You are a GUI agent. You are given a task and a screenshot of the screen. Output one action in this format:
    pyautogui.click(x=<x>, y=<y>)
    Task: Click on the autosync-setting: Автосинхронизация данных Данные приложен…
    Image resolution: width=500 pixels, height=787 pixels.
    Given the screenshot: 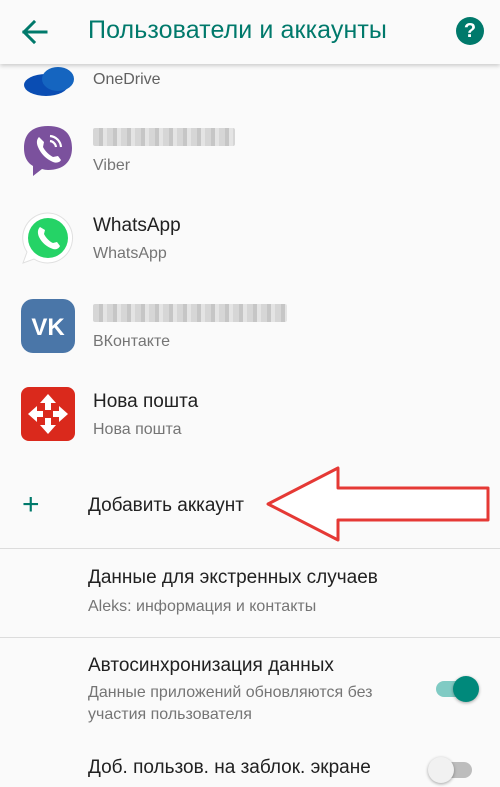 What is the action you would take?
    pyautogui.click(x=250, y=688)
    